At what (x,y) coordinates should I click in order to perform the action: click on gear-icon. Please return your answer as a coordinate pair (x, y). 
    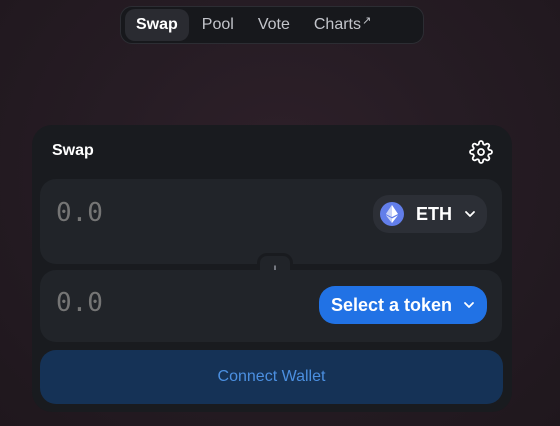
    Looking at the image, I should click on (481, 152).